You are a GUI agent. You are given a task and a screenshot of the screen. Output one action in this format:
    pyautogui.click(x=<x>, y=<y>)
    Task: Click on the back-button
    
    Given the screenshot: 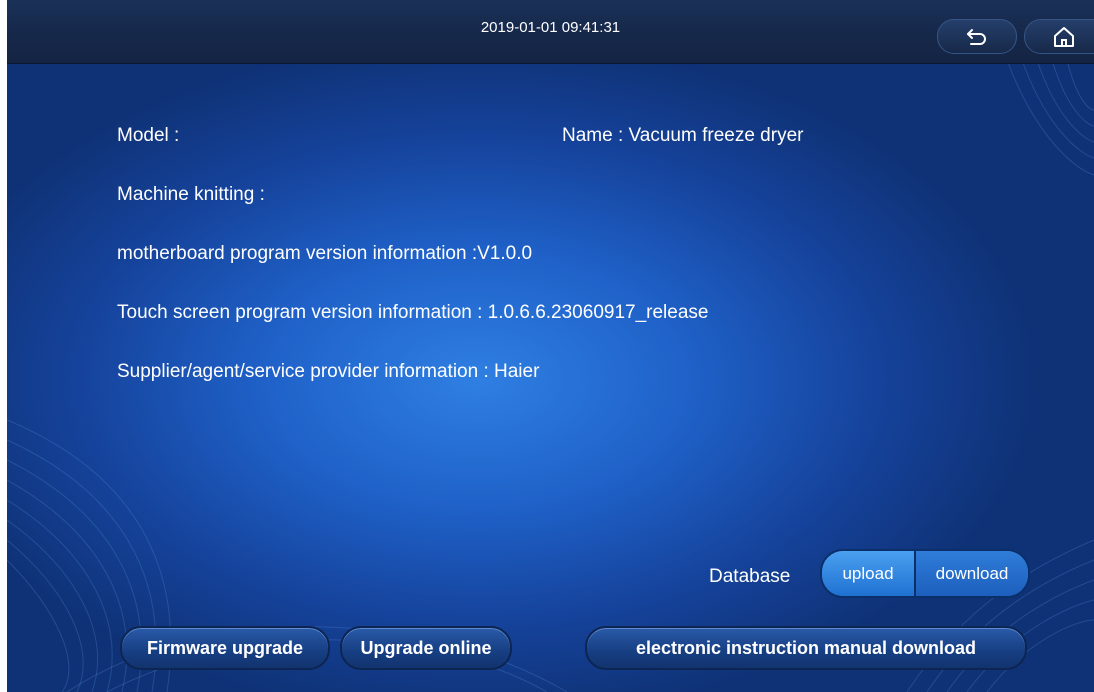 What is the action you would take?
    pyautogui.click(x=977, y=36)
    